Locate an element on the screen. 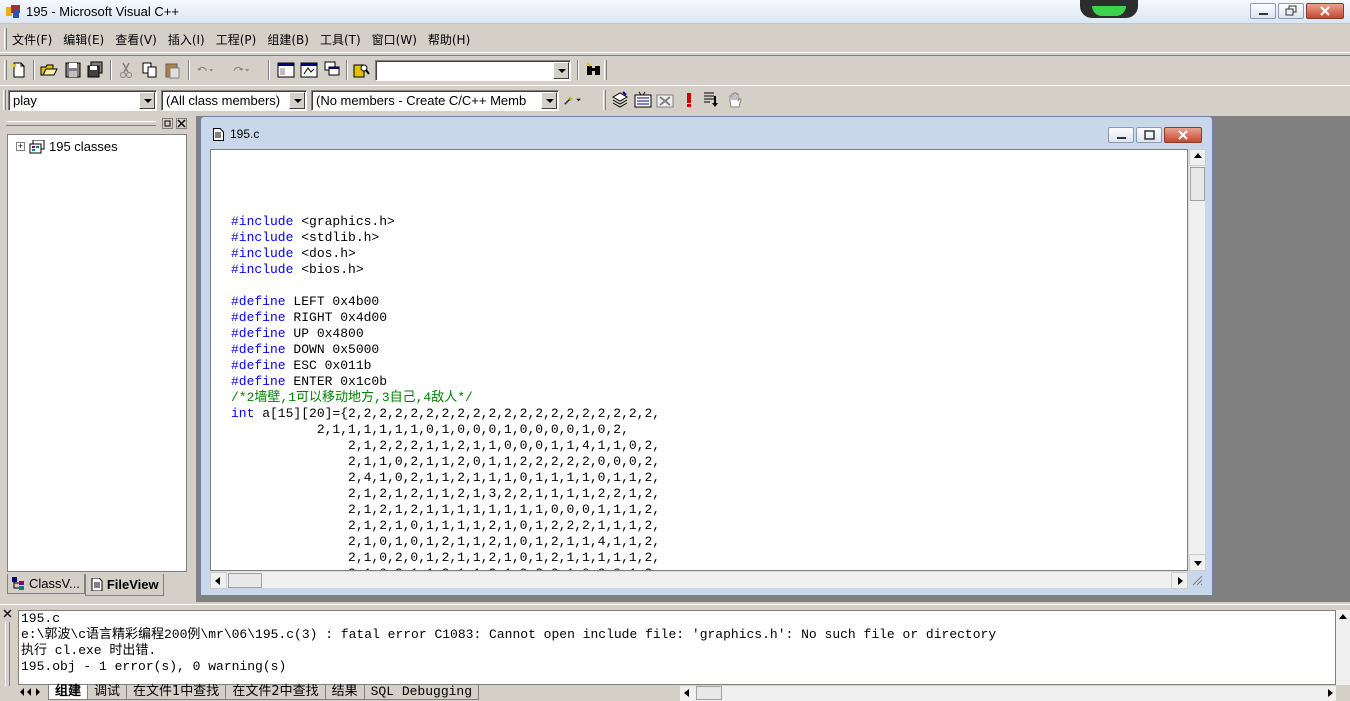 This screenshot has height=701, width=1350. tab-scroll-arrows-icon is located at coordinates (33, 692).